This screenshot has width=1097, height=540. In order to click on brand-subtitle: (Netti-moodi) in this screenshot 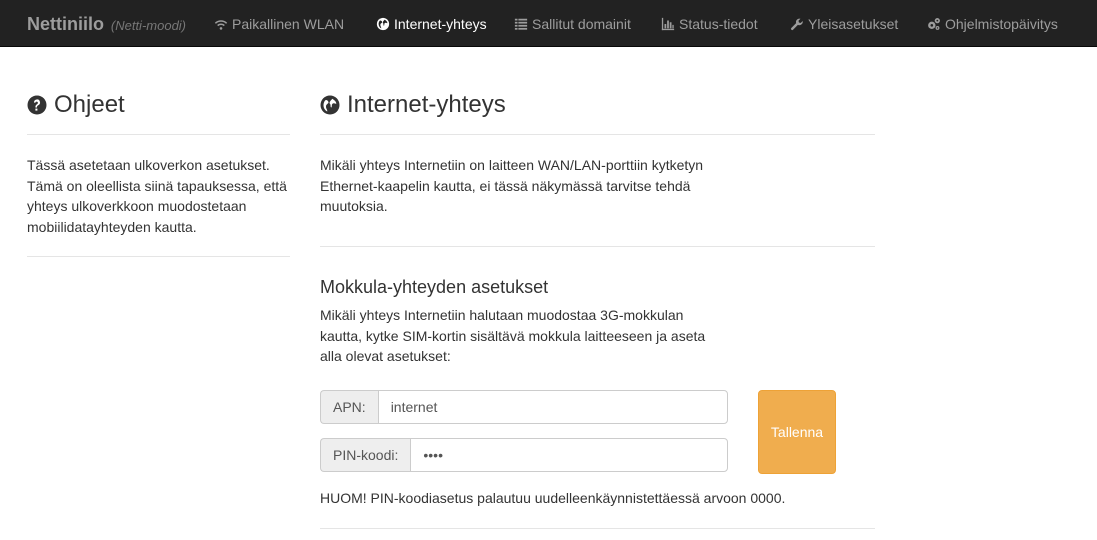, I will do `click(148, 25)`.